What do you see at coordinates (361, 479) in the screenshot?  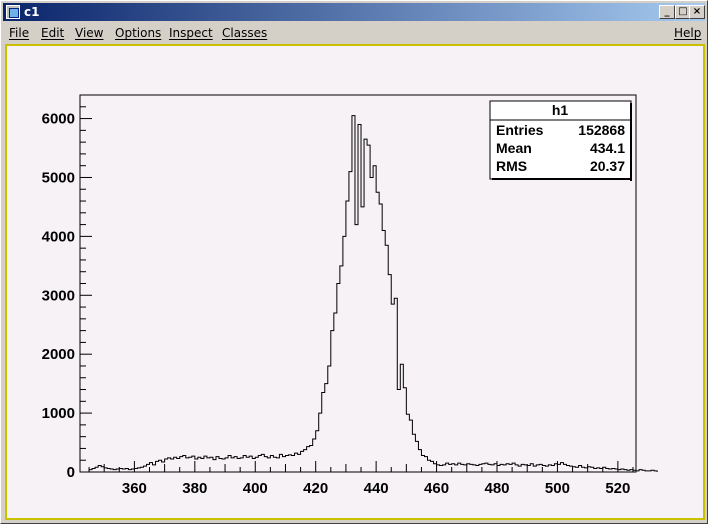 I see `x-axis: 360 380 400 420 440 460 480 500 520` at bounding box center [361, 479].